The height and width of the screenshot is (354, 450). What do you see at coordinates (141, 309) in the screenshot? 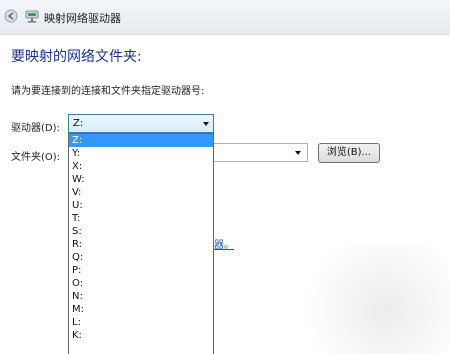
I see `dropdown-option: M:` at bounding box center [141, 309].